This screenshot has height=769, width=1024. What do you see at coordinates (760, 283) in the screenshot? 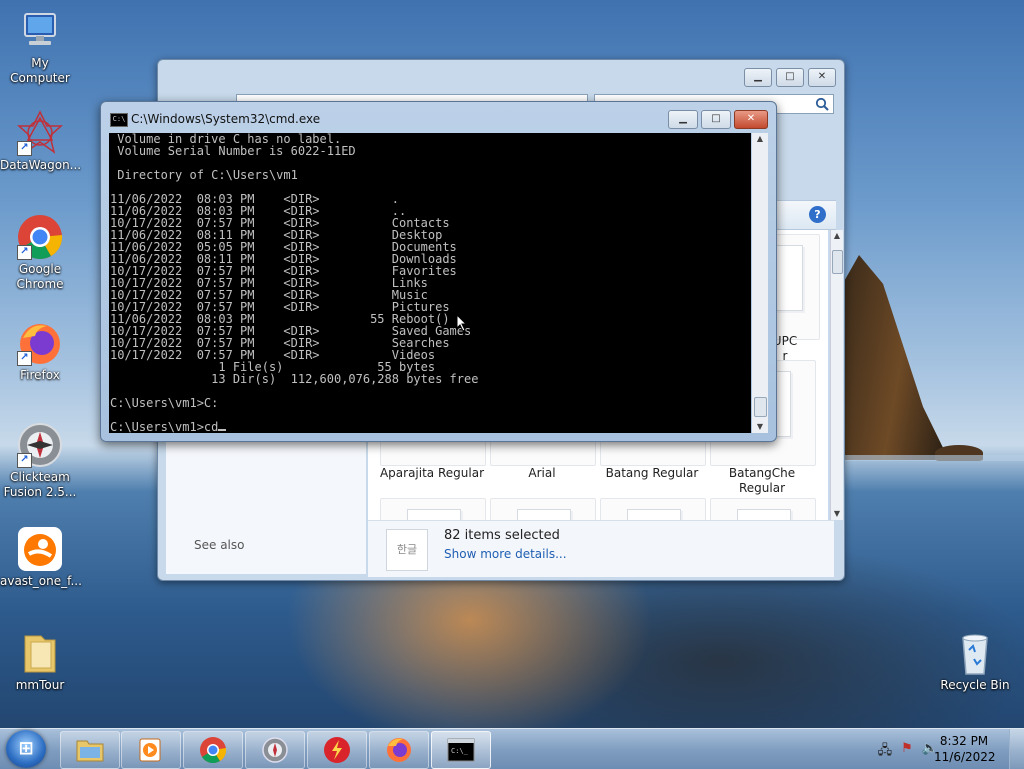
I see `cmd-scrollbar: ▲ ▼` at bounding box center [760, 283].